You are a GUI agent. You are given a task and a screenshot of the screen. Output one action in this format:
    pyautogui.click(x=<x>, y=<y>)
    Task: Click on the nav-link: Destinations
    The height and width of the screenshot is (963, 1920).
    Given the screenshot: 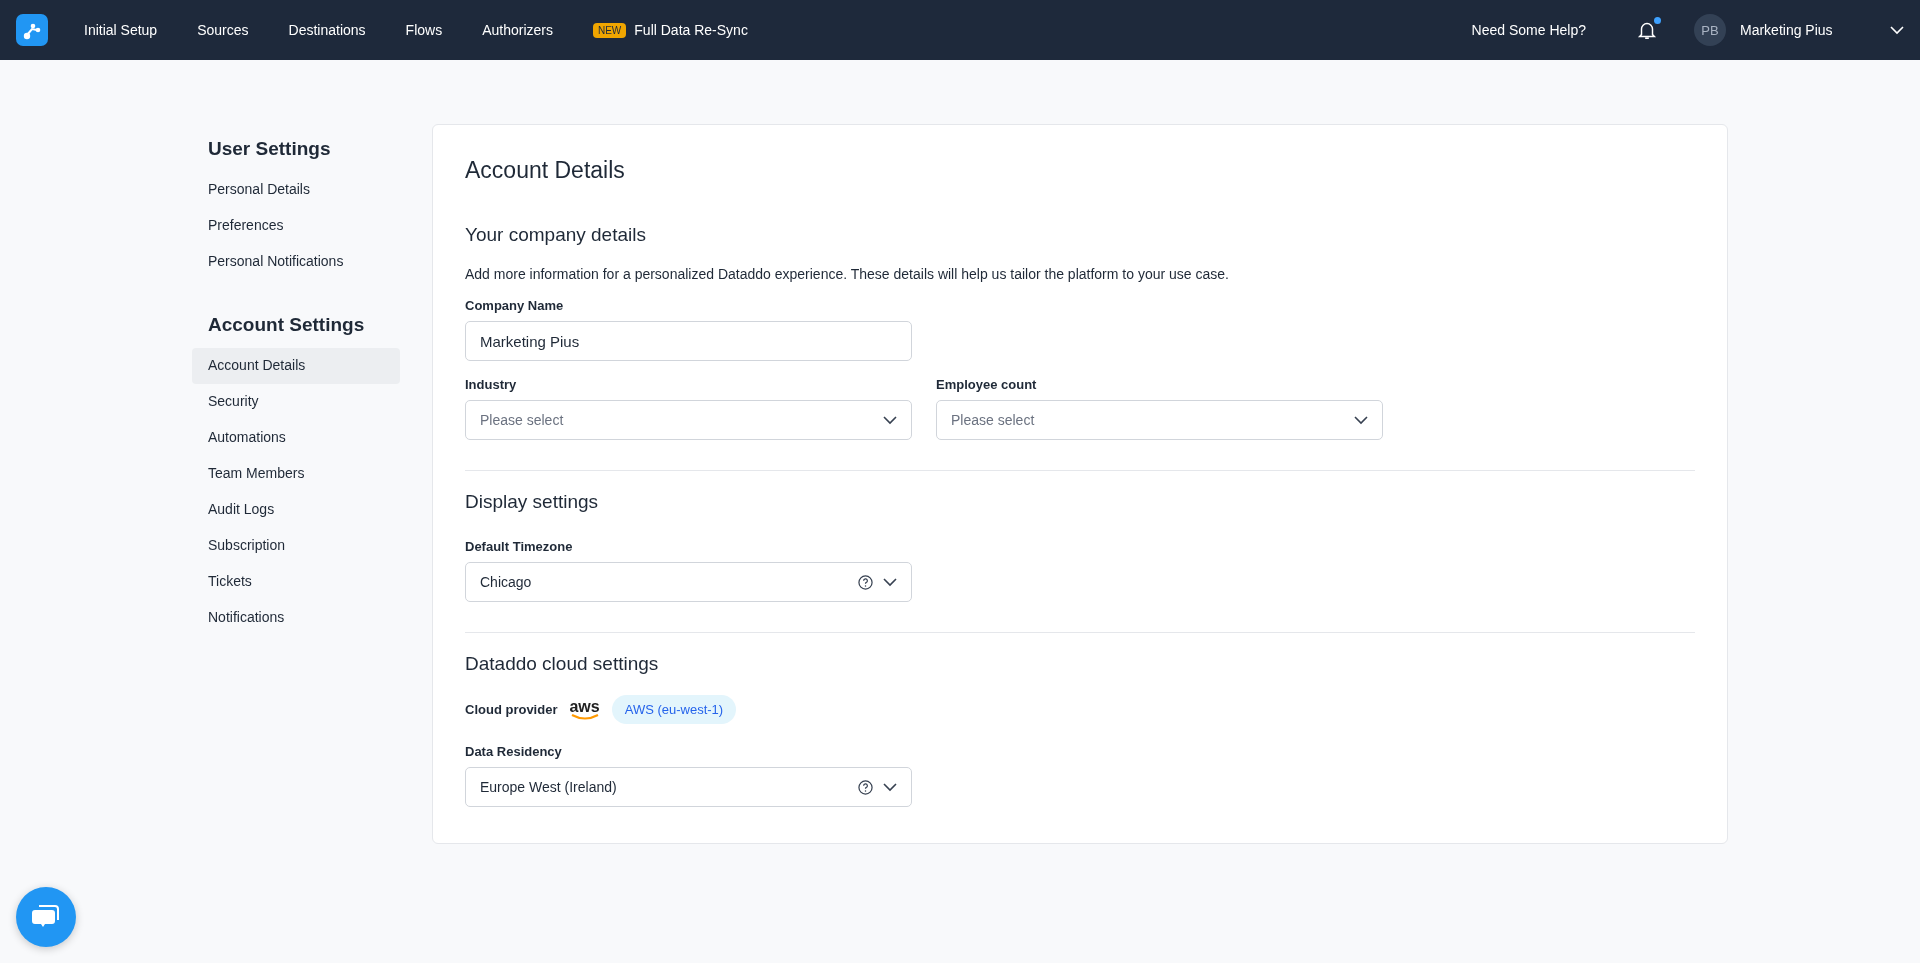 What is the action you would take?
    pyautogui.click(x=327, y=30)
    